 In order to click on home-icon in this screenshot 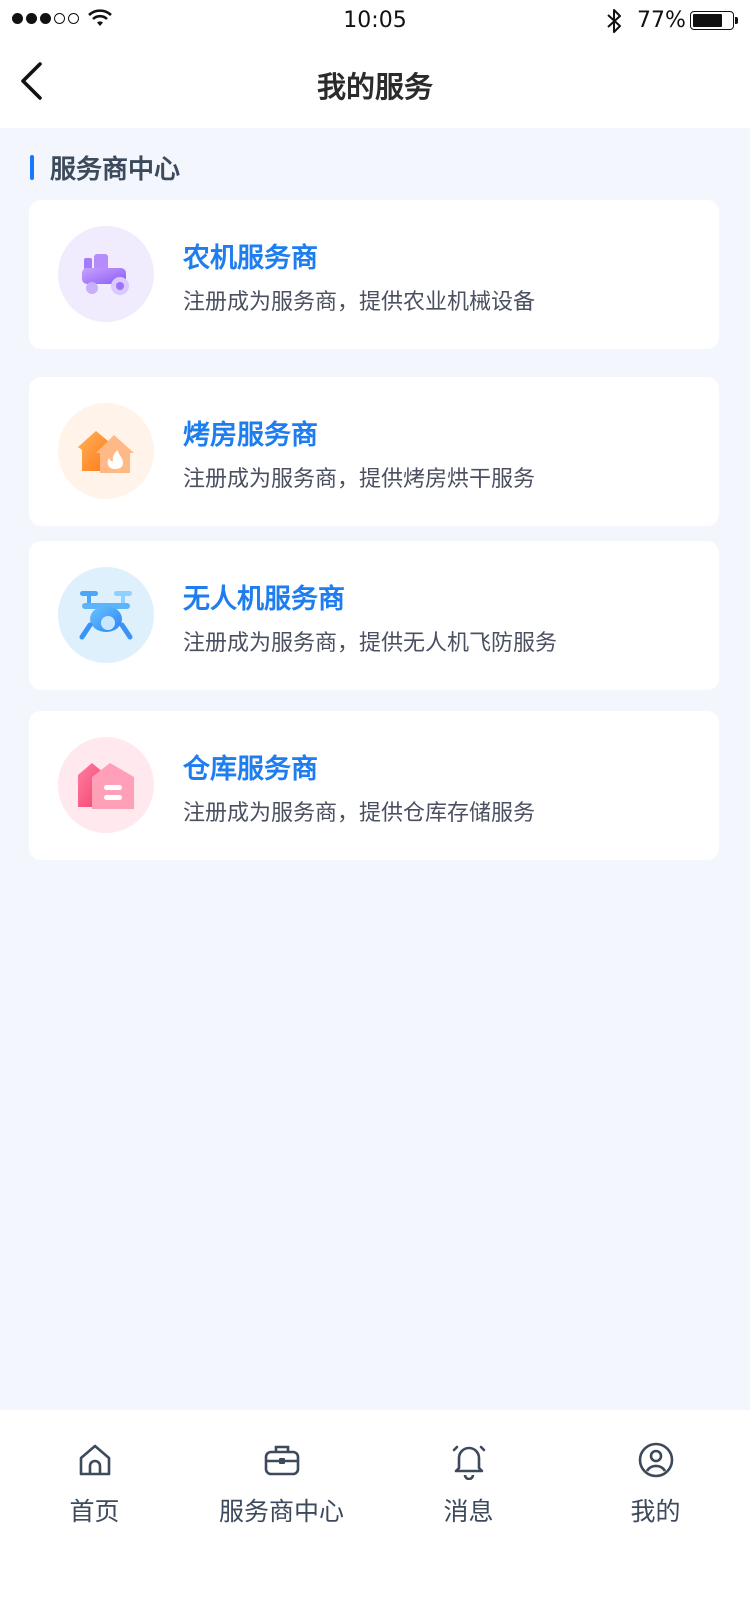, I will do `click(94, 1460)`.